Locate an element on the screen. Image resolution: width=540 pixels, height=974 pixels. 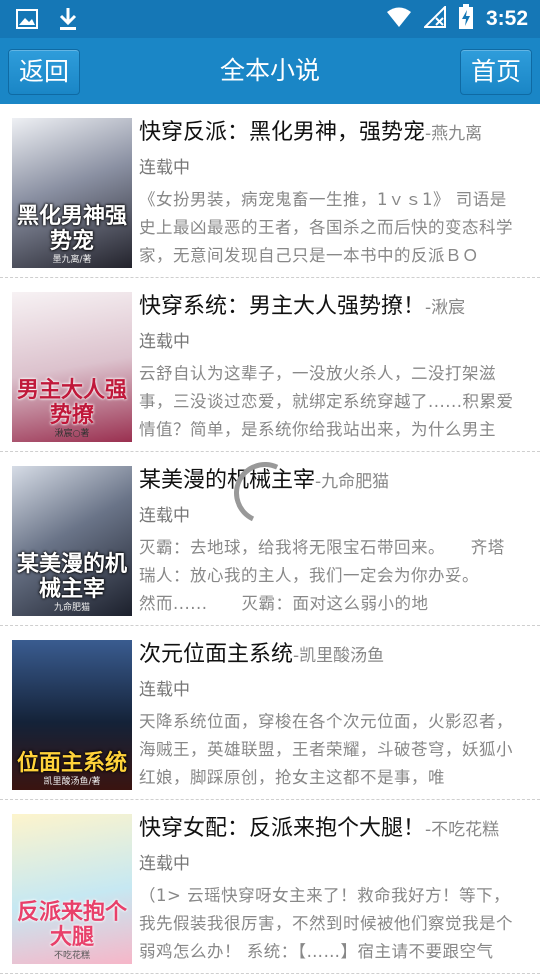
cover-title: 男主大人强势撩 is located at coordinates (71, 403).